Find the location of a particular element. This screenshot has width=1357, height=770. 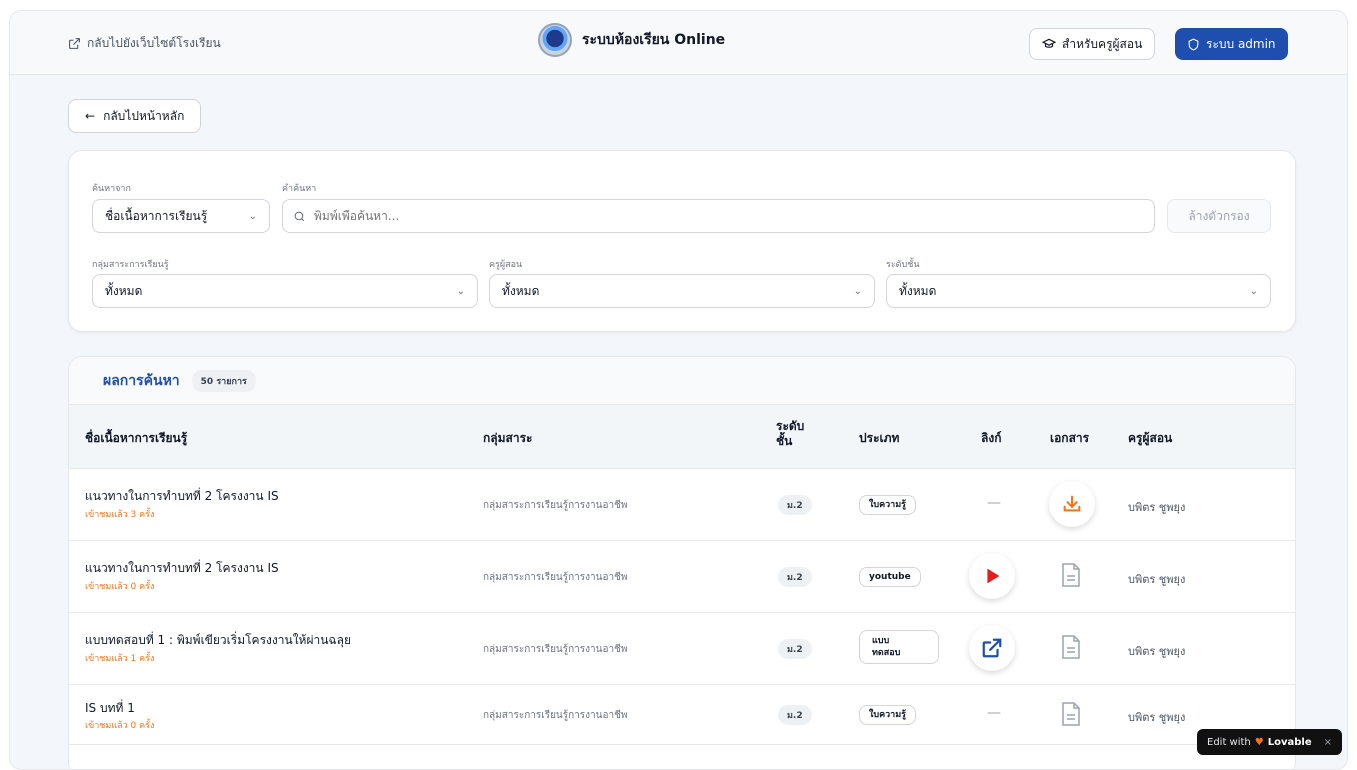

subject-filter-label: กลุ่มสาระการเรียนรู้ is located at coordinates (130, 265).